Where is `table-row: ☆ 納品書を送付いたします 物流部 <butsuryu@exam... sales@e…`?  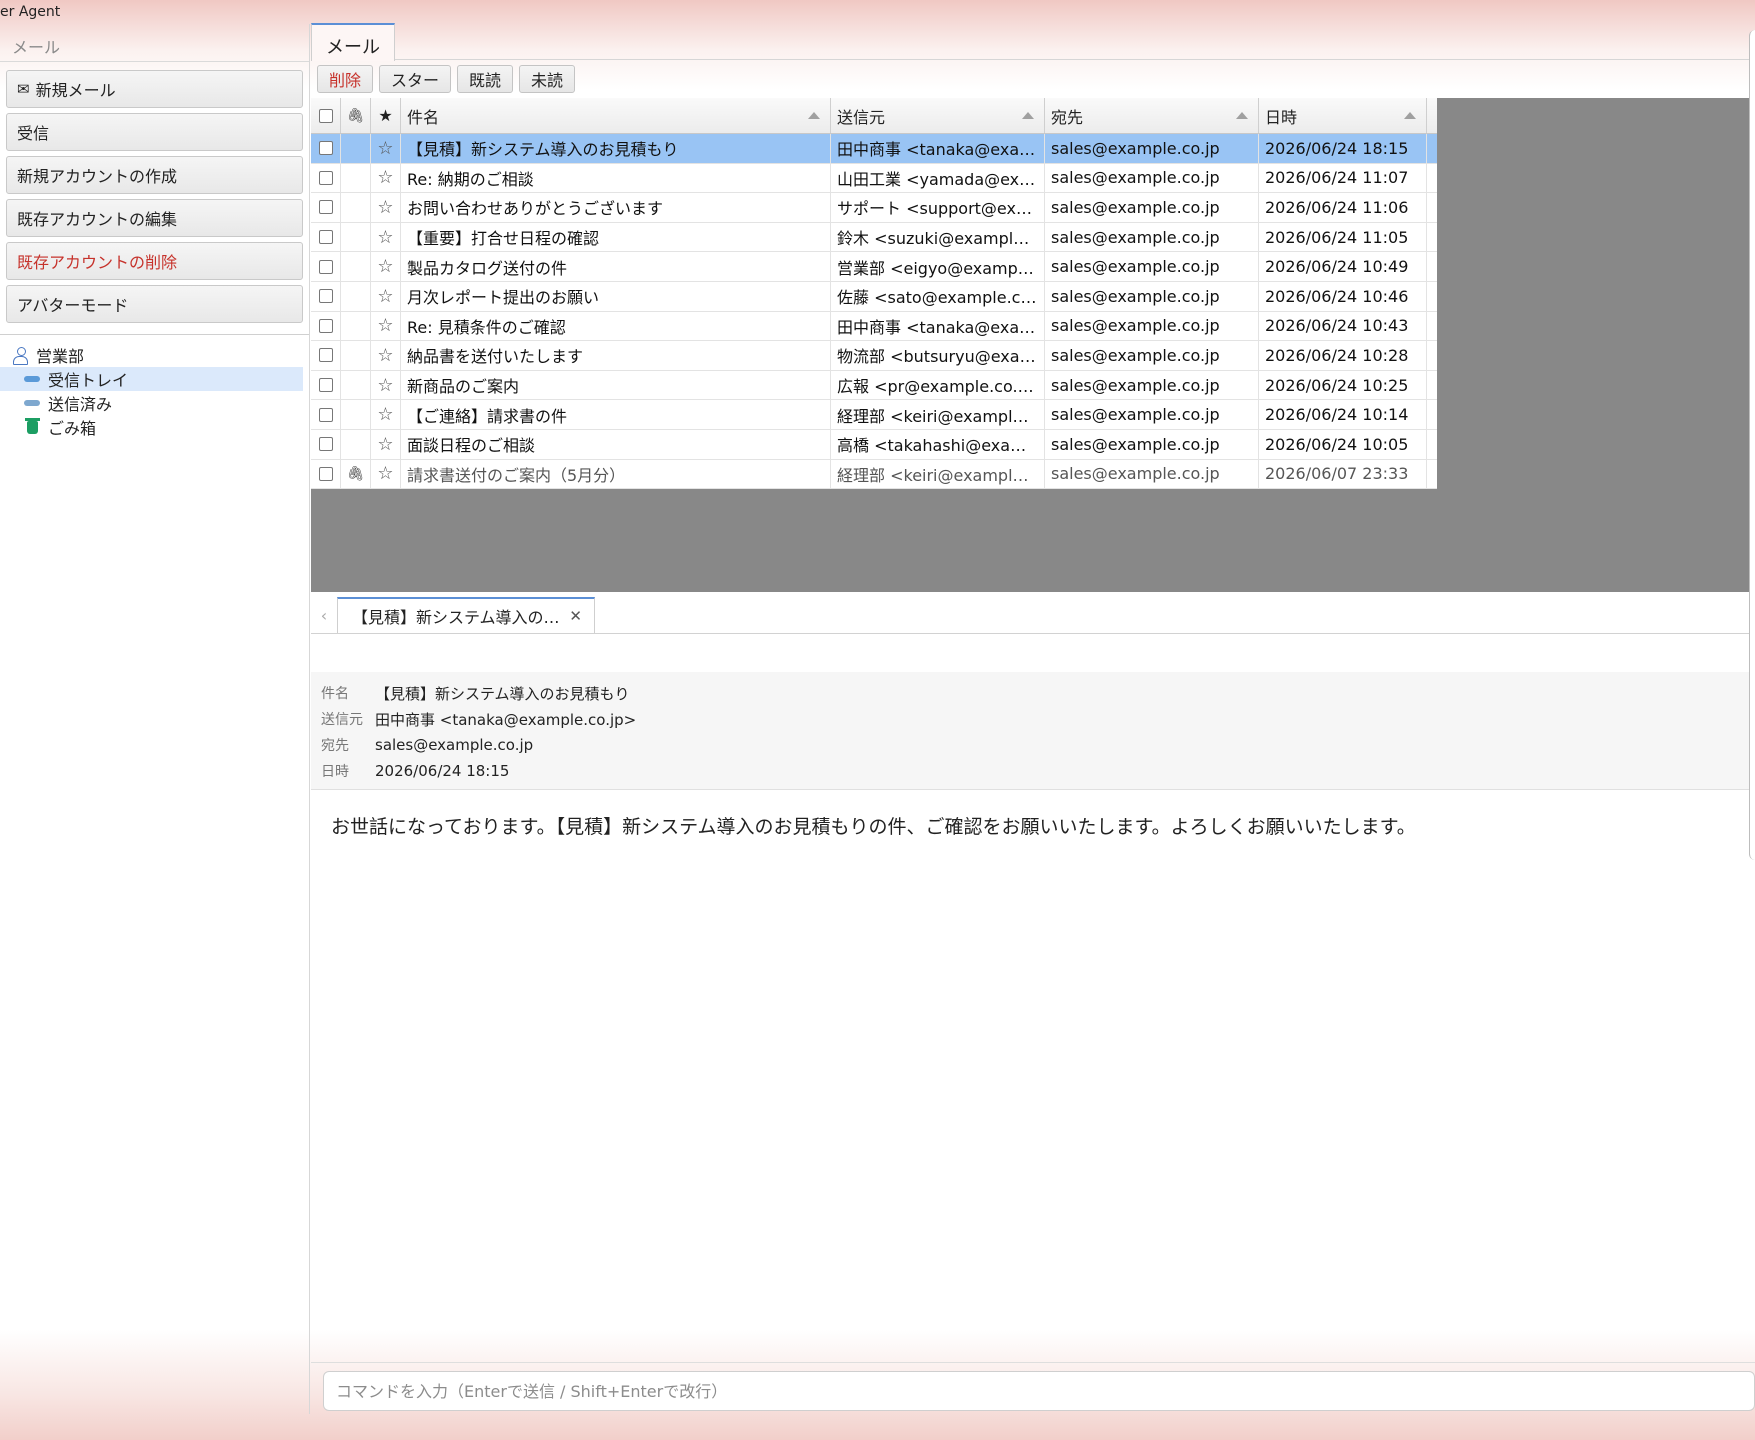 table-row: ☆ 納品書を送付いたします 物流部 <butsuryu@exam... sales@e… is located at coordinates (874, 356).